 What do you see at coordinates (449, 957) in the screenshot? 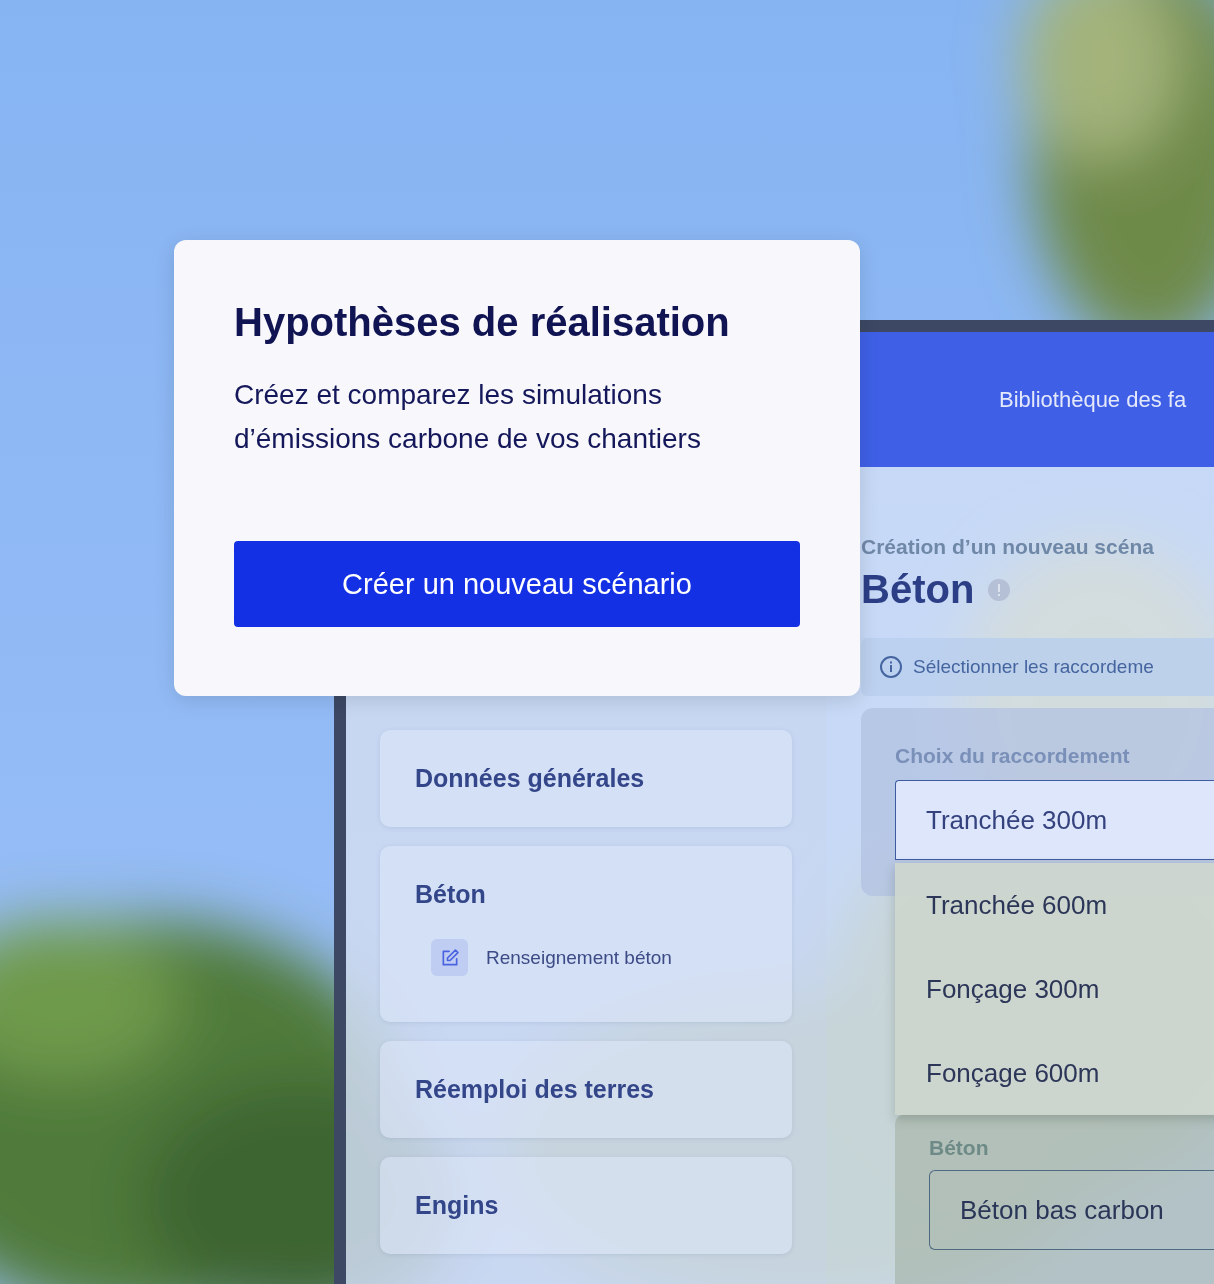
I see `edit-icon` at bounding box center [449, 957].